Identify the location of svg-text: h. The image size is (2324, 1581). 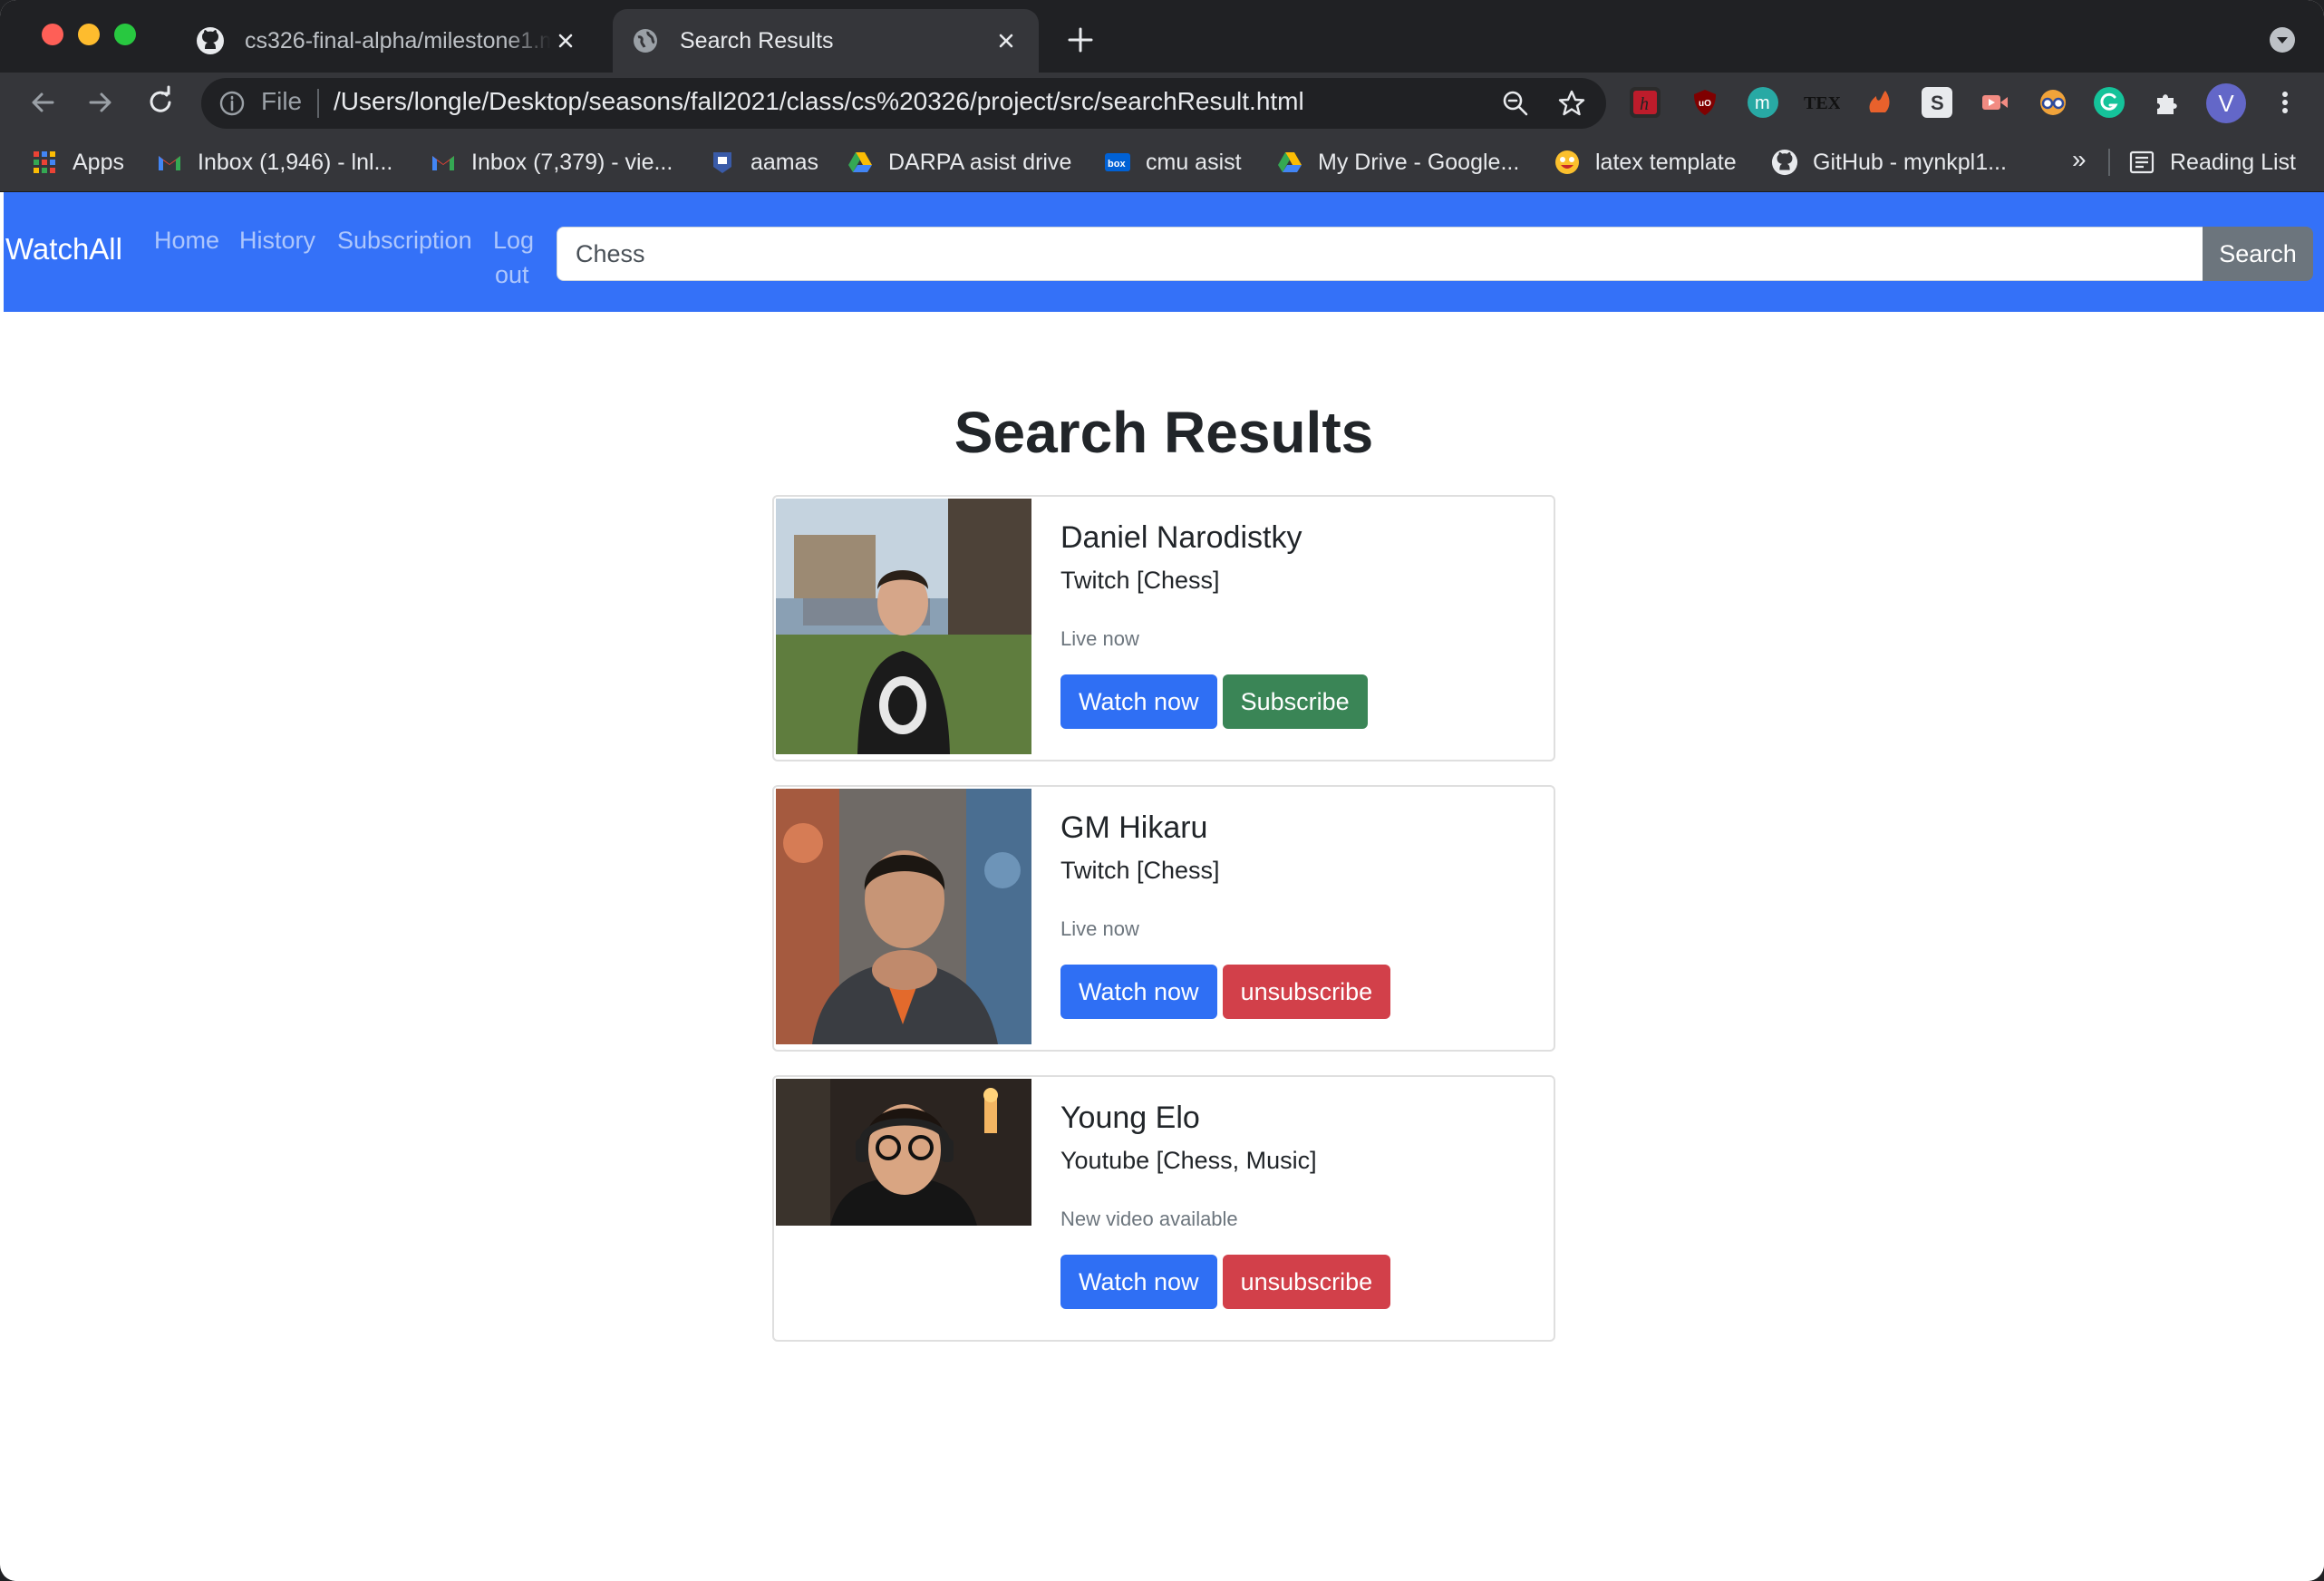
(1644, 104).